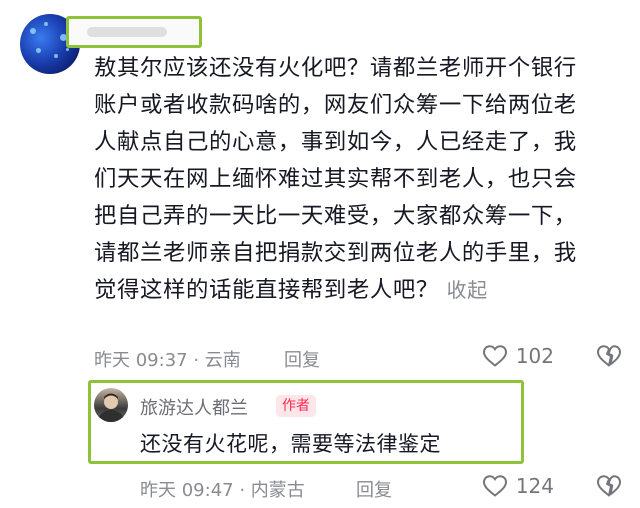 The width and height of the screenshot is (640, 508). Describe the element at coordinates (302, 359) in the screenshot. I see `reply-button: 回复` at that location.